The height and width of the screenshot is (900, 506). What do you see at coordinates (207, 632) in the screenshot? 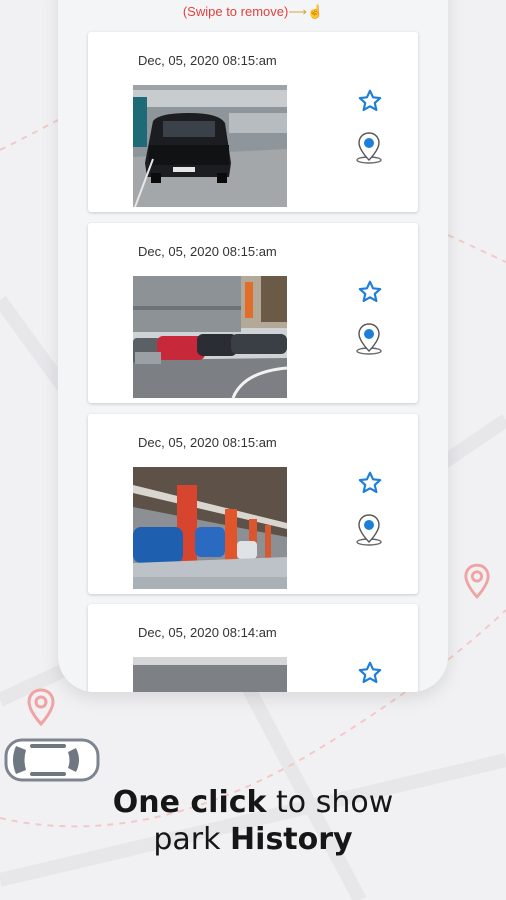
I see `history-timestamp: Dec, 05, 2020 08:14:am` at bounding box center [207, 632].